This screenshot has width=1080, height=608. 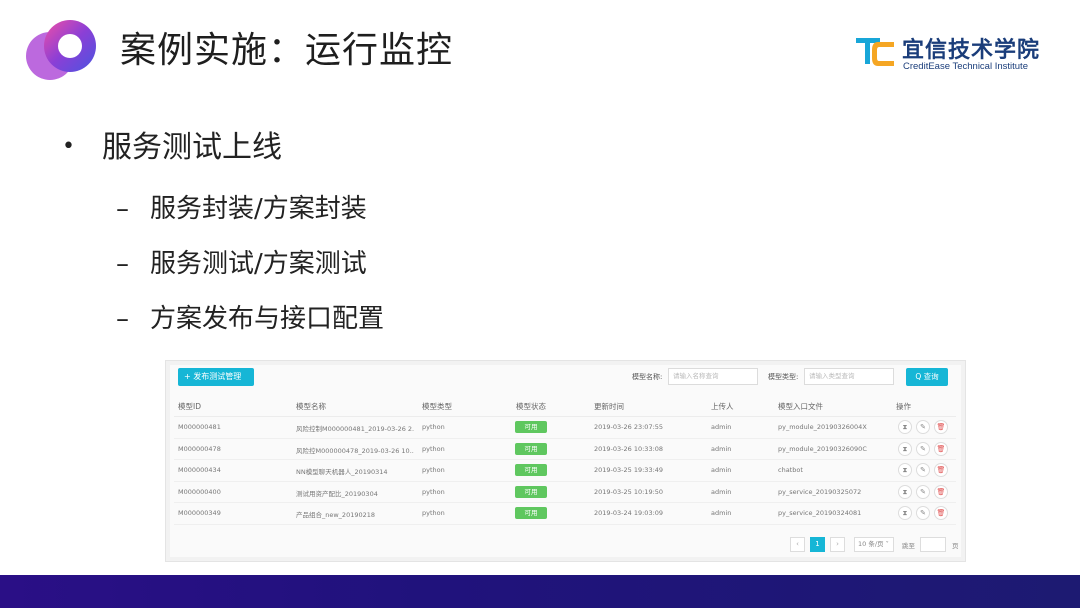 What do you see at coordinates (955, 546) in the screenshot?
I see `page-suffix-label: 页` at bounding box center [955, 546].